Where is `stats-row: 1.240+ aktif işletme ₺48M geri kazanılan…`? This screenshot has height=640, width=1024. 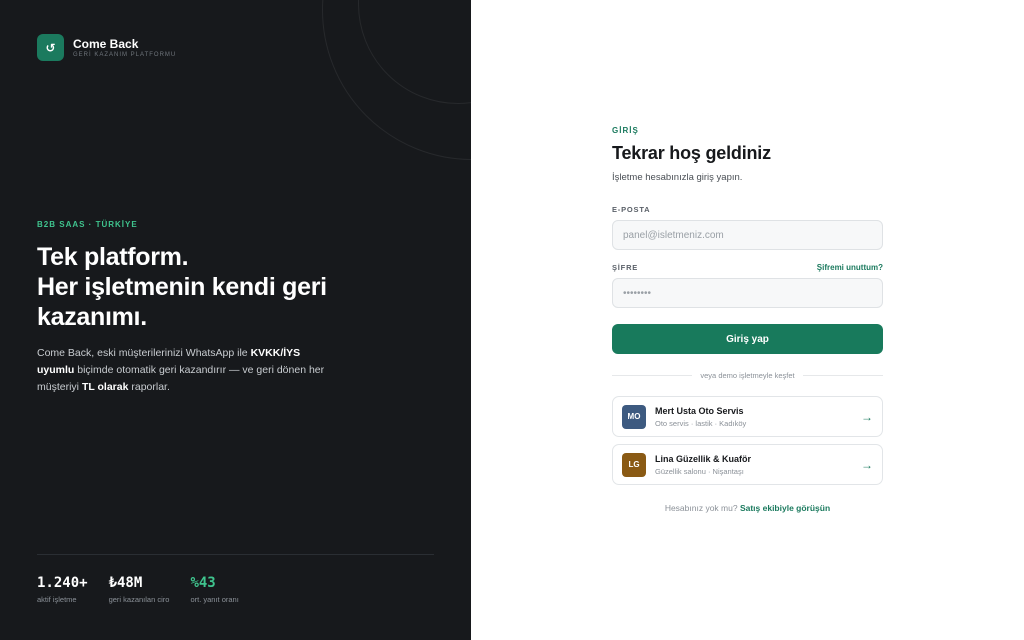 stats-row: 1.240+ aktif işletme ₺48M geri kazanılan… is located at coordinates (148, 589).